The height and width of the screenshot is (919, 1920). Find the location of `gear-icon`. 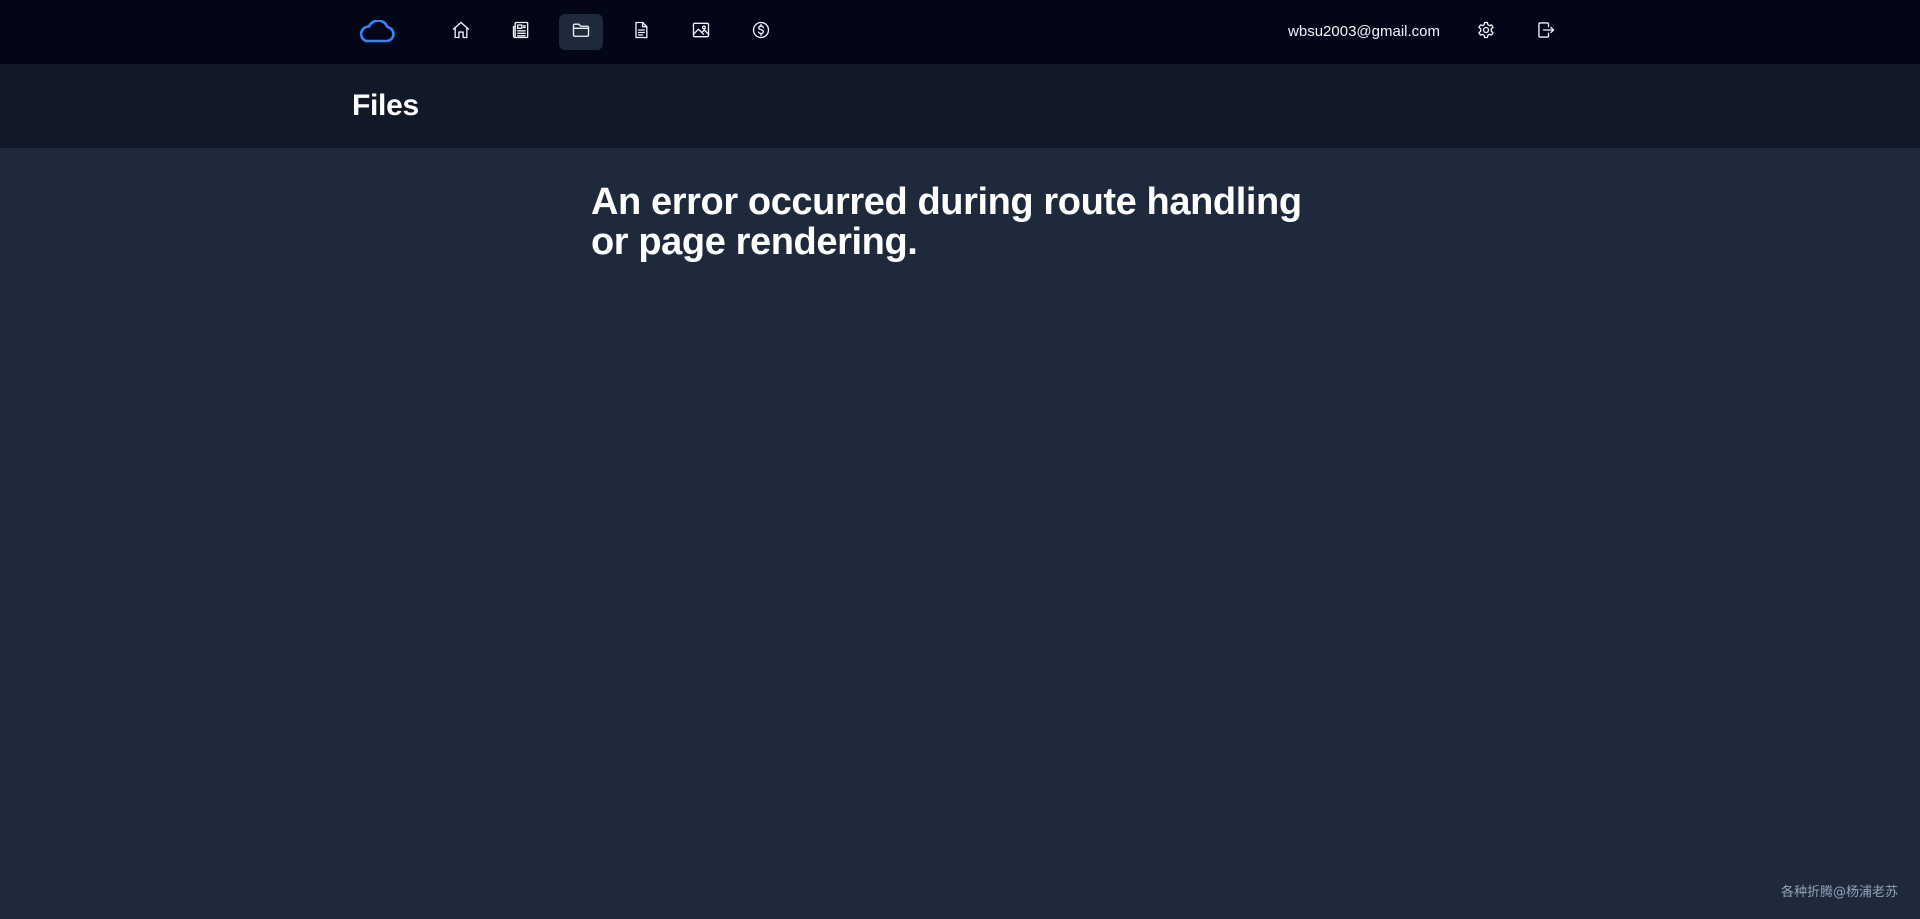

gear-icon is located at coordinates (1486, 32).